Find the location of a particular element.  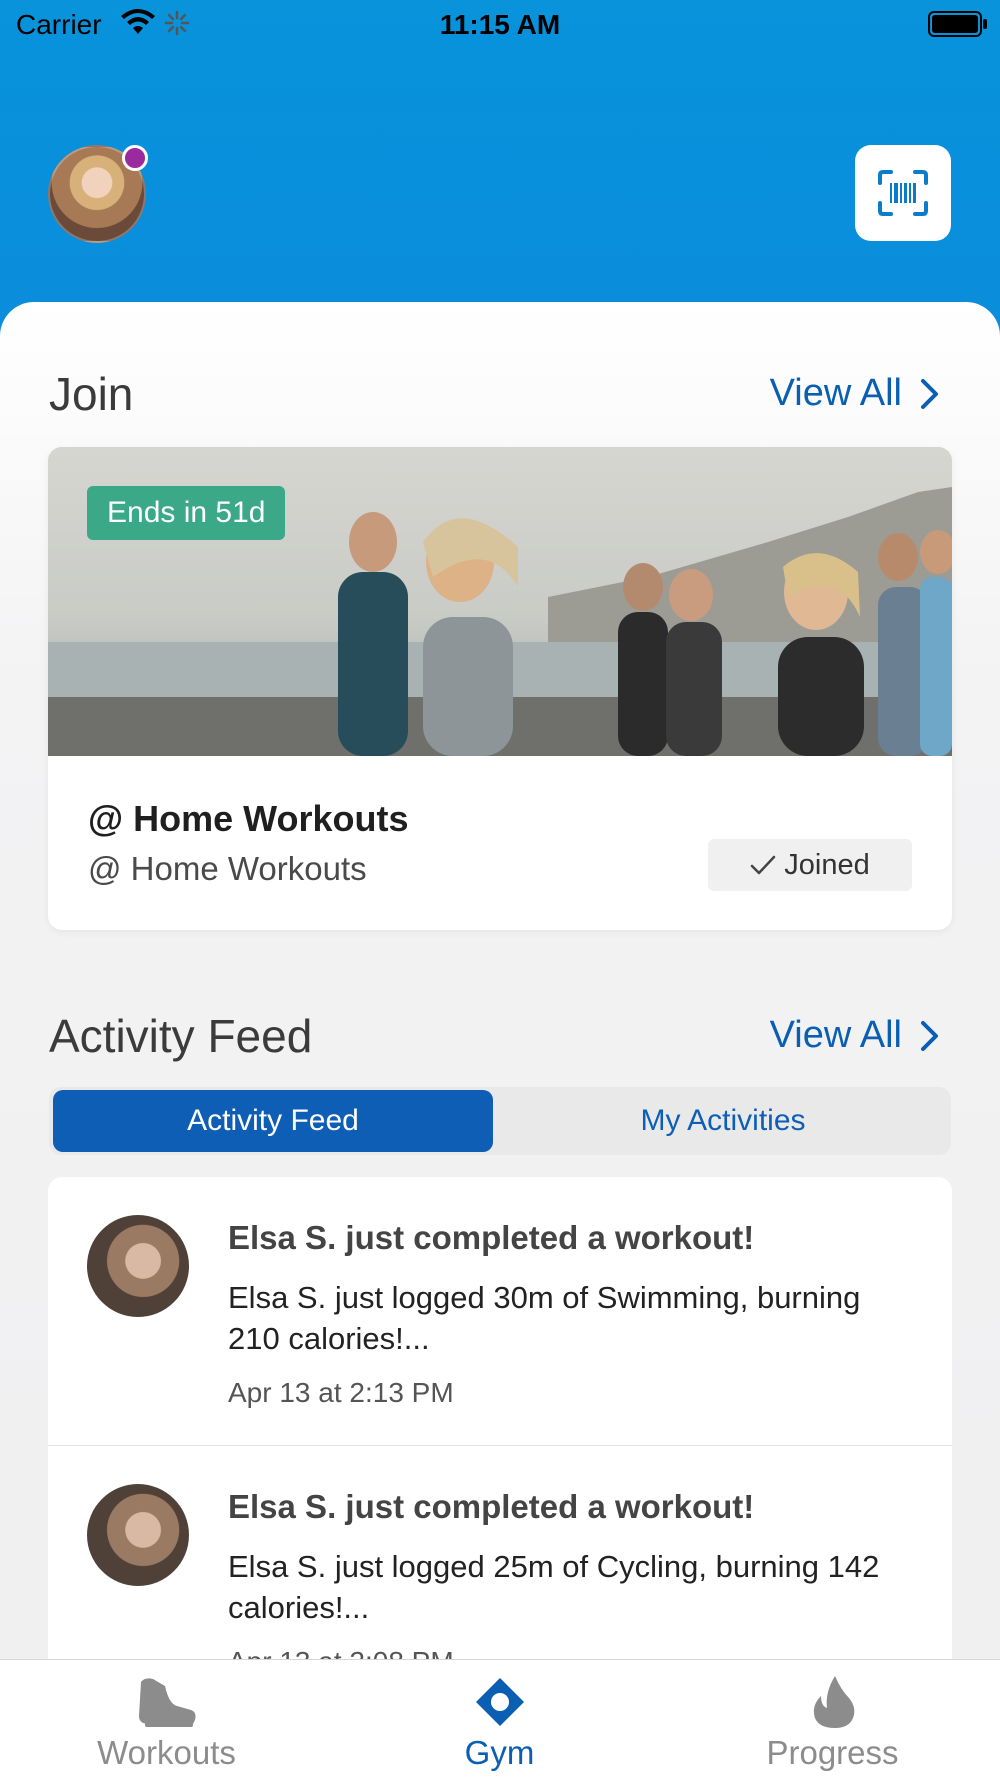

tab-label: Workouts is located at coordinates (166, 1752).